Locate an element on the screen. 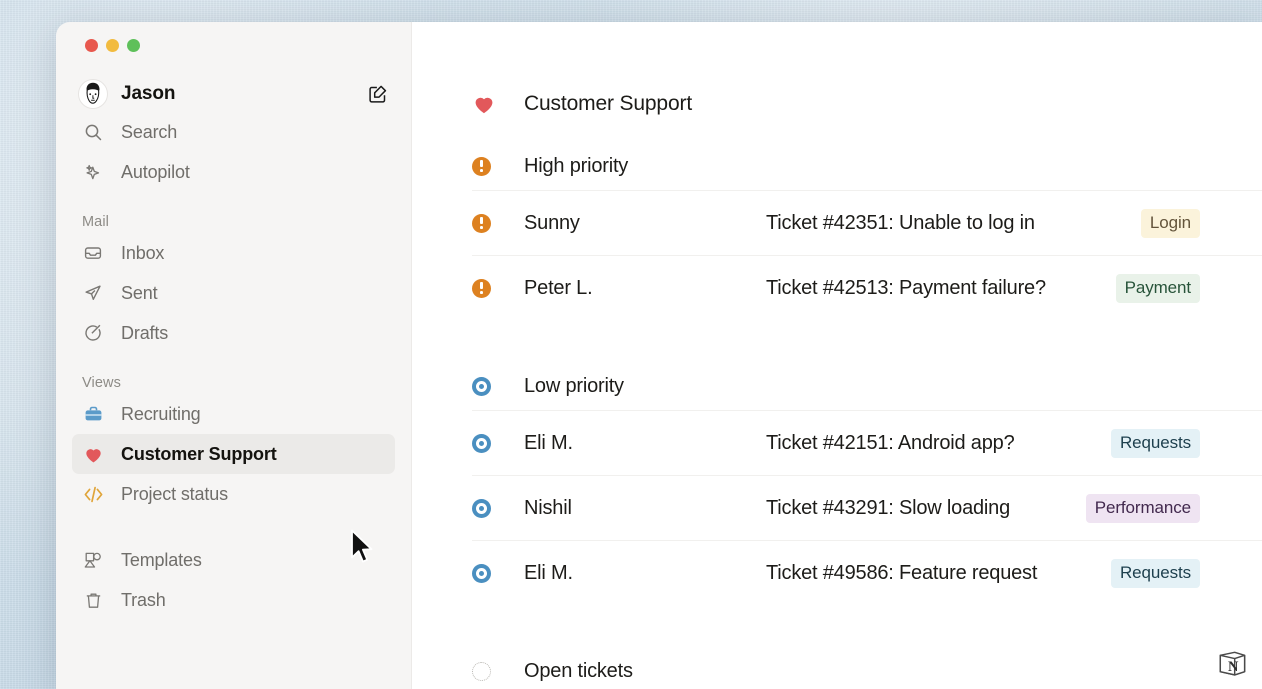 Image resolution: width=1262 pixels, height=689 pixels. search-icon is located at coordinates (93, 132).